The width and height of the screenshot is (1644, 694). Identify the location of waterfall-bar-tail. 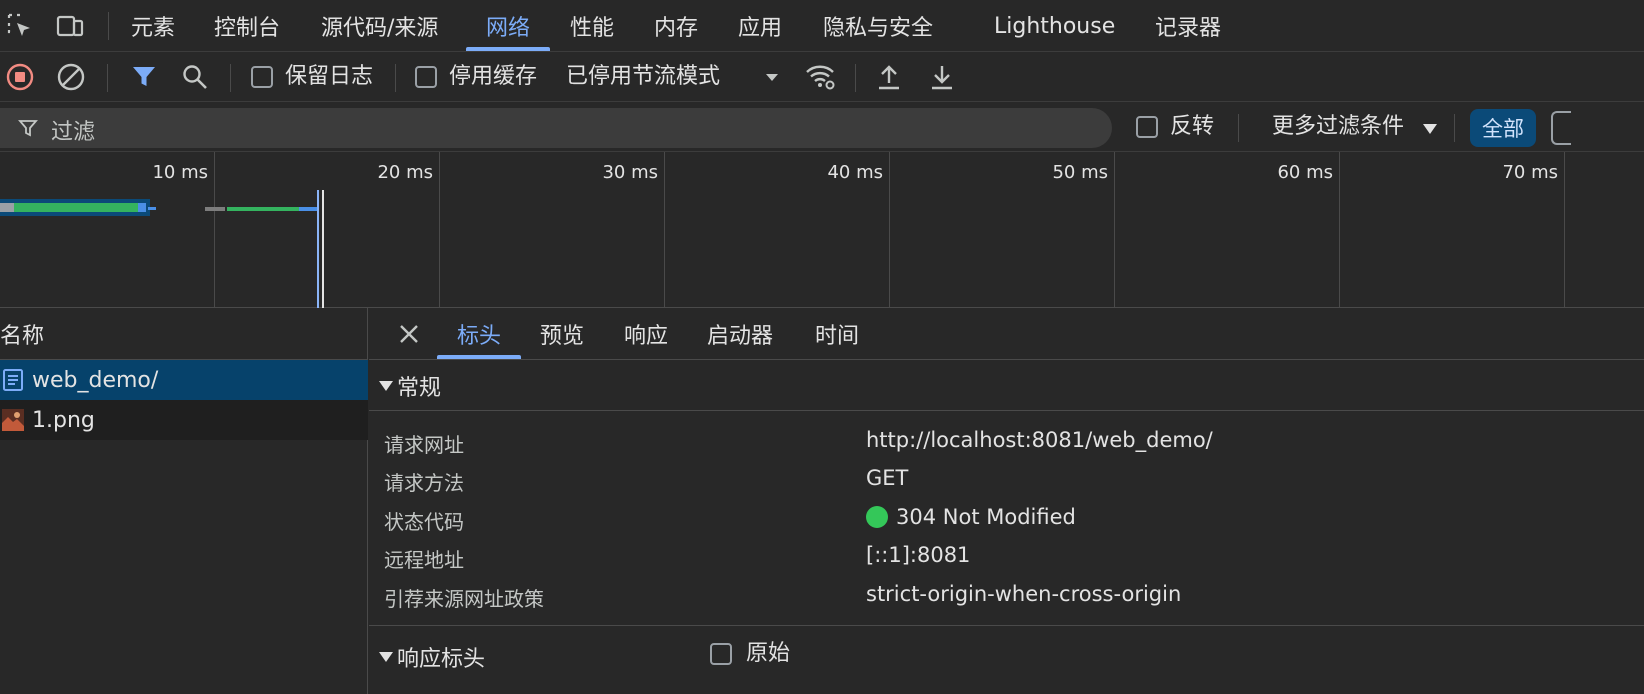
(152, 208).